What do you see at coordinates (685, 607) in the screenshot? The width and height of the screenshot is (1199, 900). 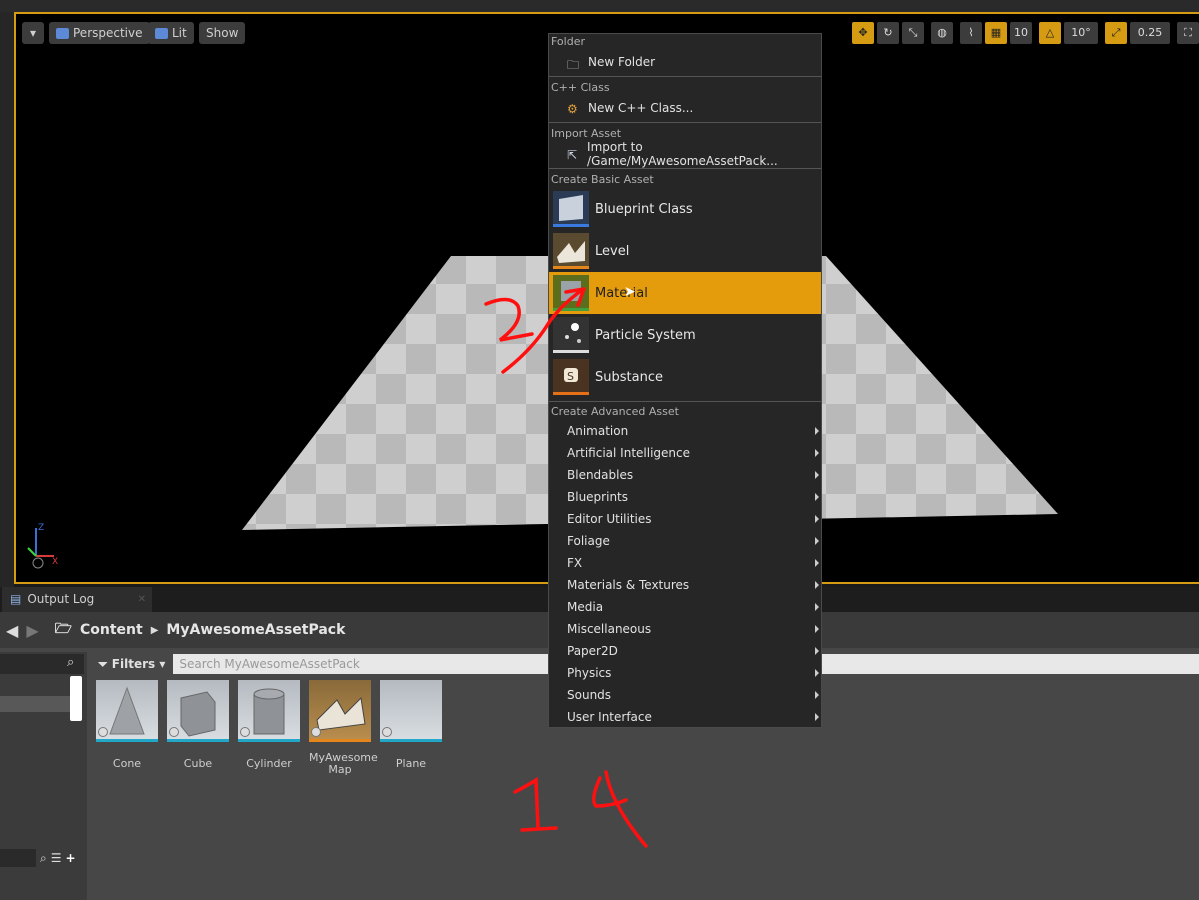 I see `submenu-media: Media` at bounding box center [685, 607].